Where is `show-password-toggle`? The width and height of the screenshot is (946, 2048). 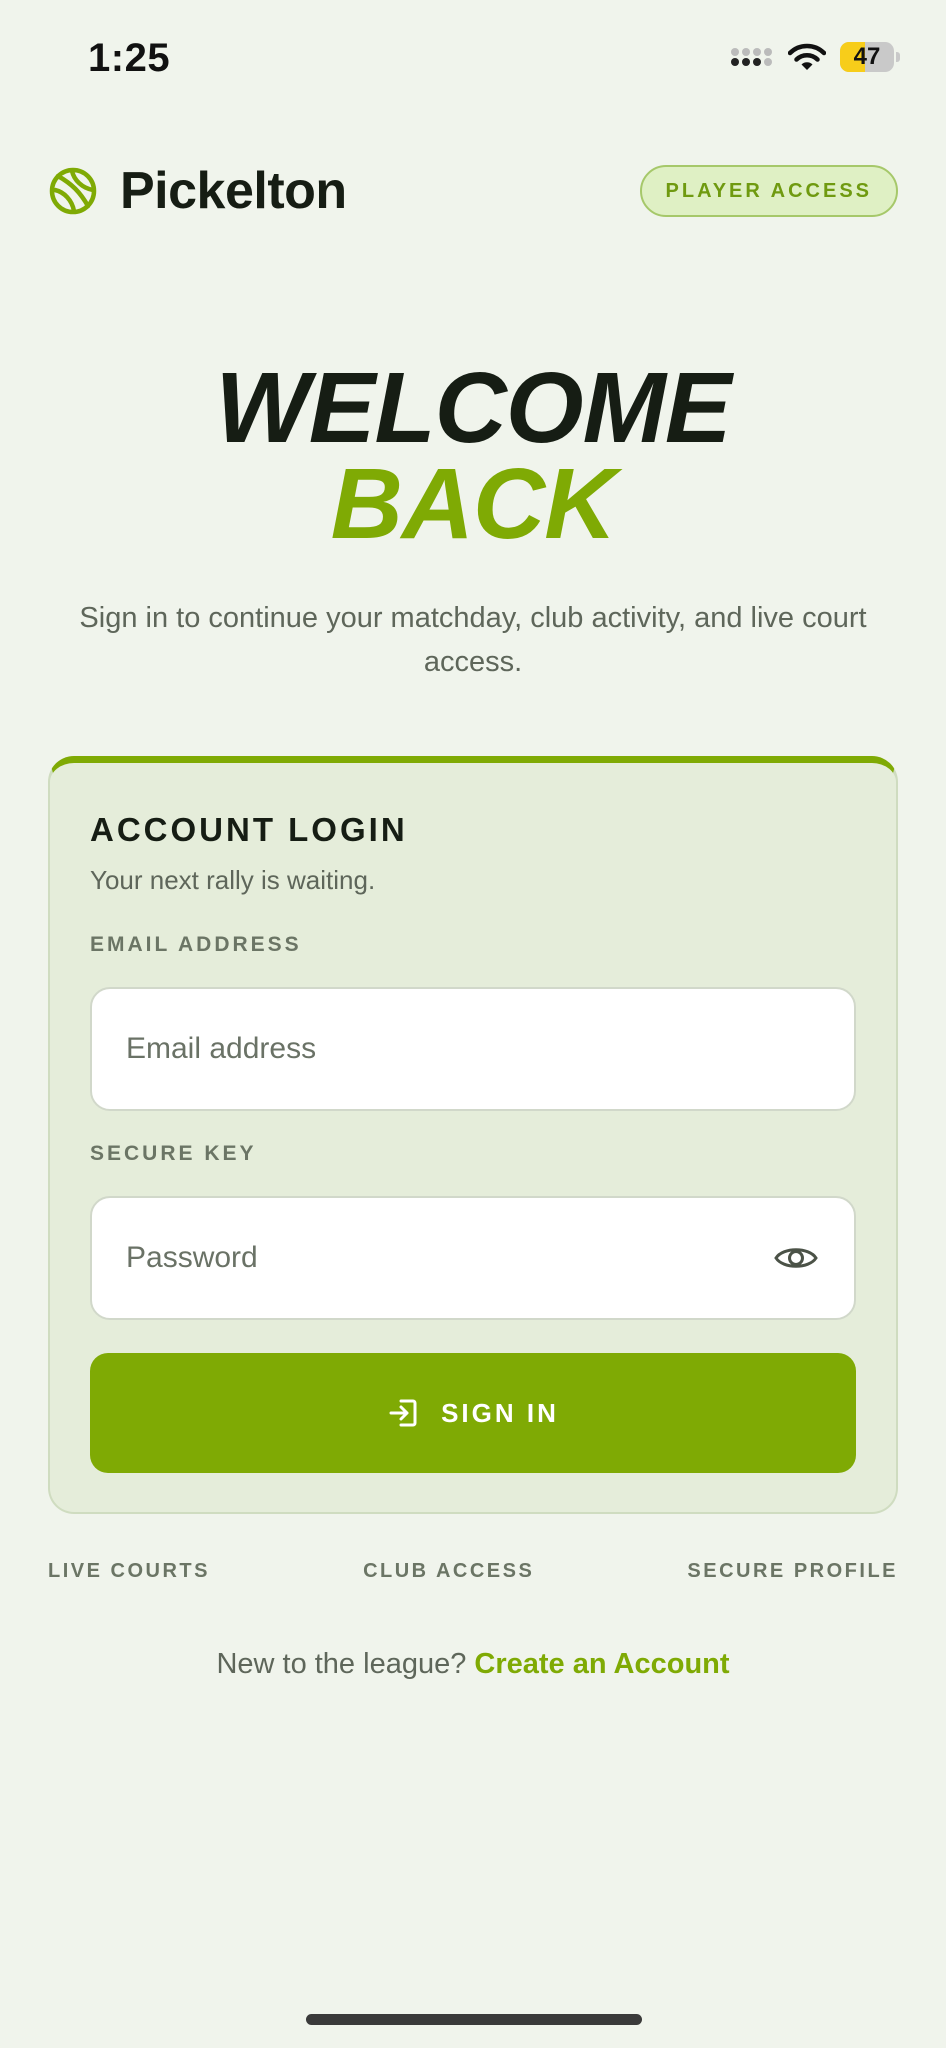
show-password-toggle is located at coordinates (796, 1258).